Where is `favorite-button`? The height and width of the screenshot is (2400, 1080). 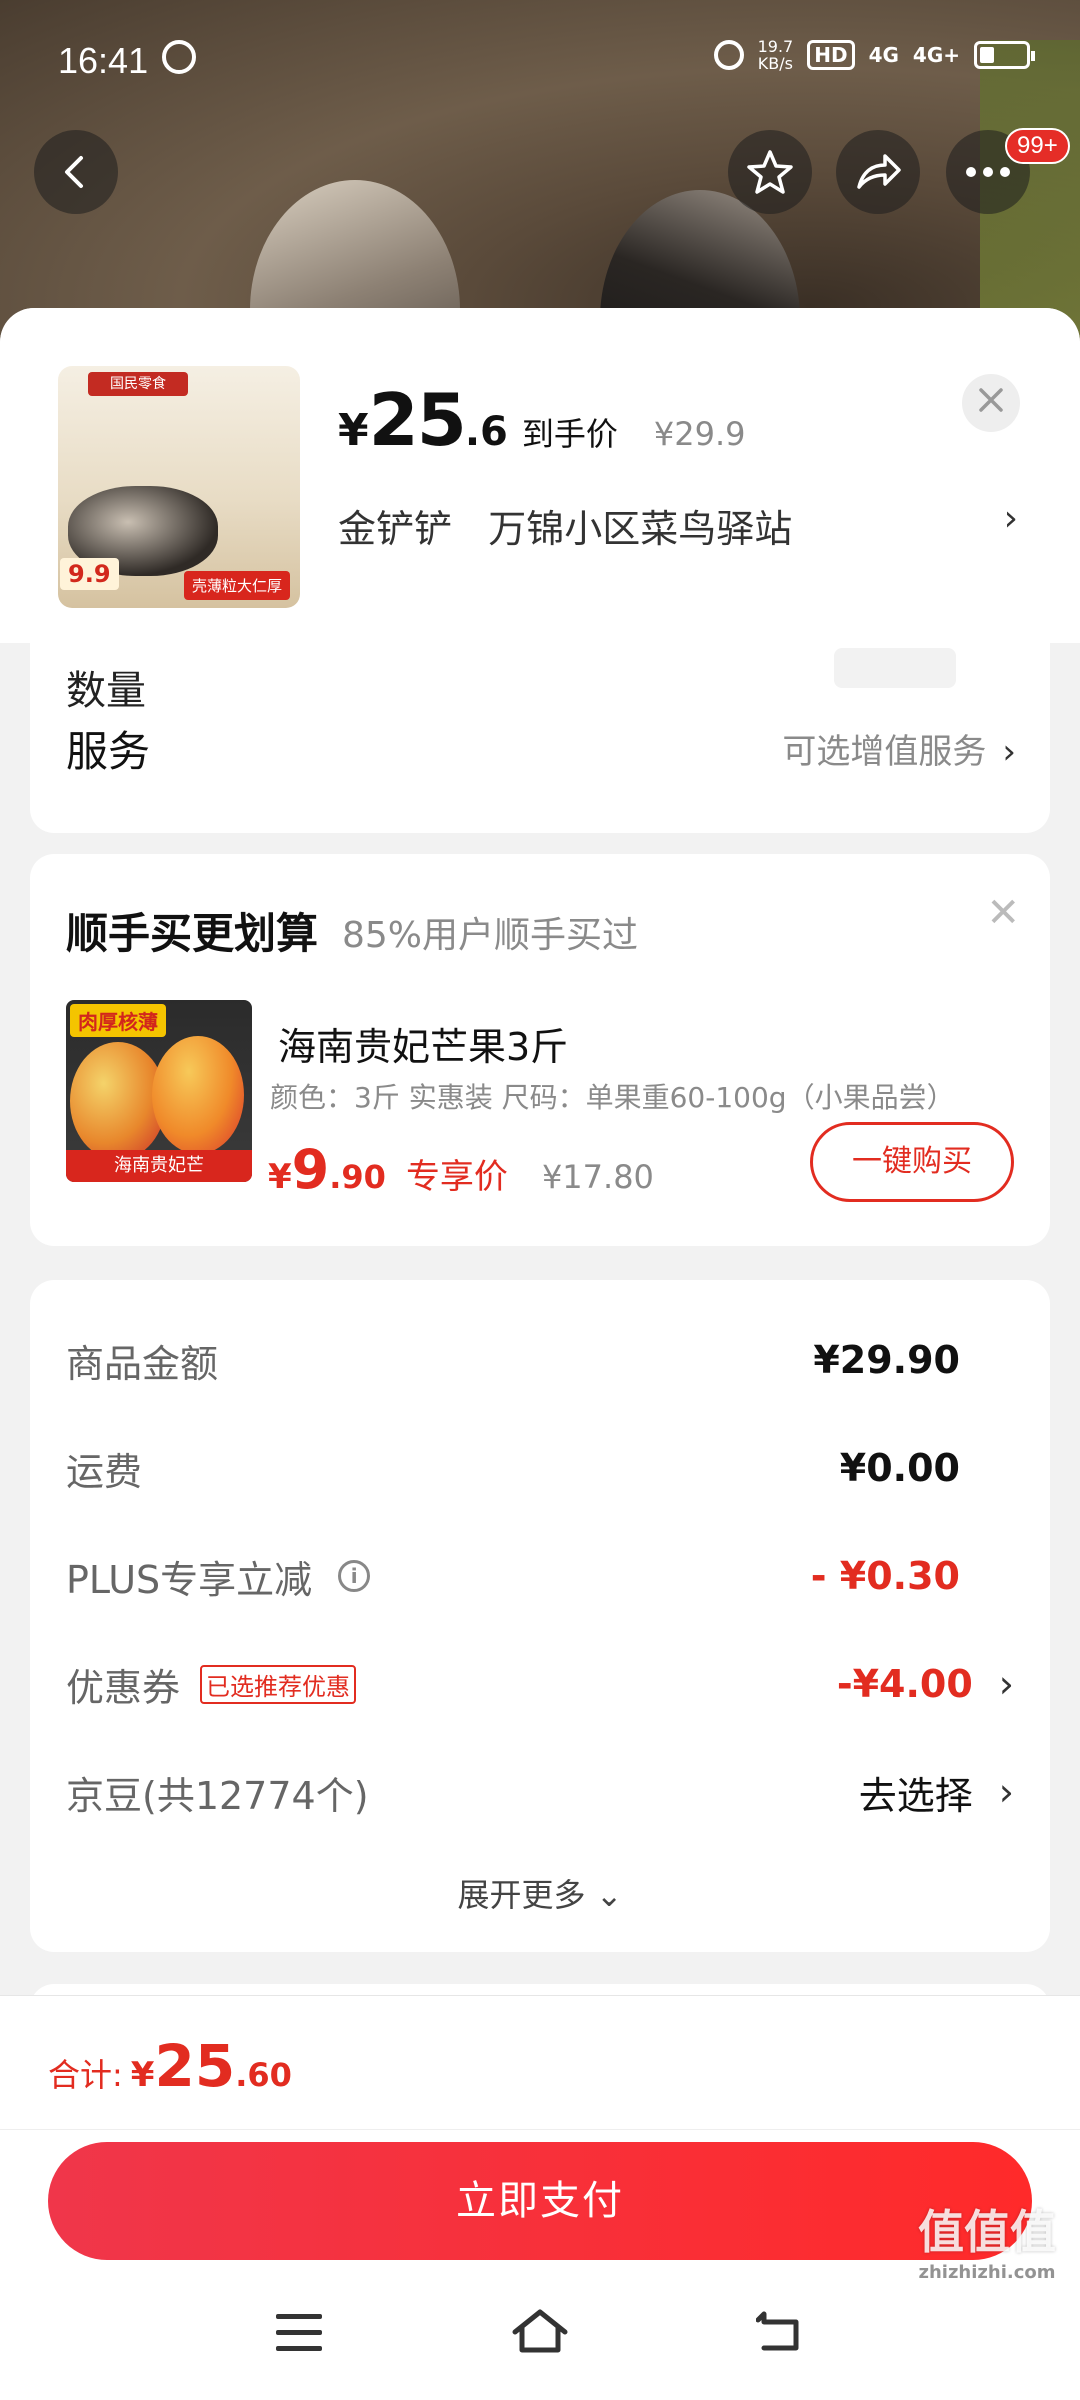 favorite-button is located at coordinates (770, 172).